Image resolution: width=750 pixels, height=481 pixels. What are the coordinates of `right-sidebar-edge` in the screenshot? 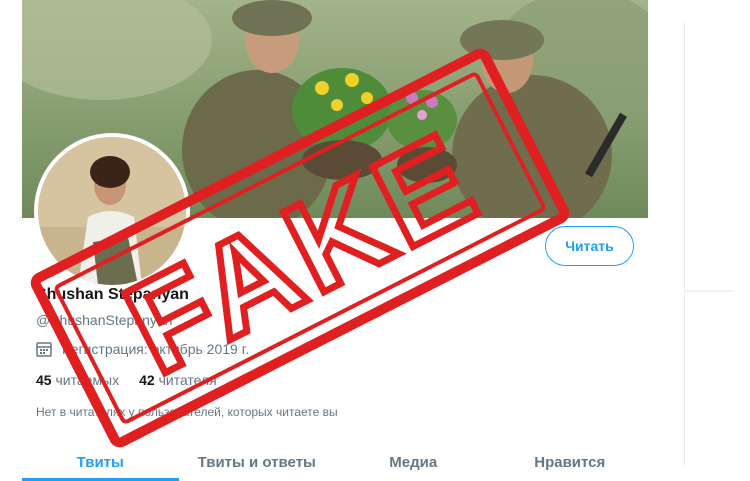 It's located at (693, 244).